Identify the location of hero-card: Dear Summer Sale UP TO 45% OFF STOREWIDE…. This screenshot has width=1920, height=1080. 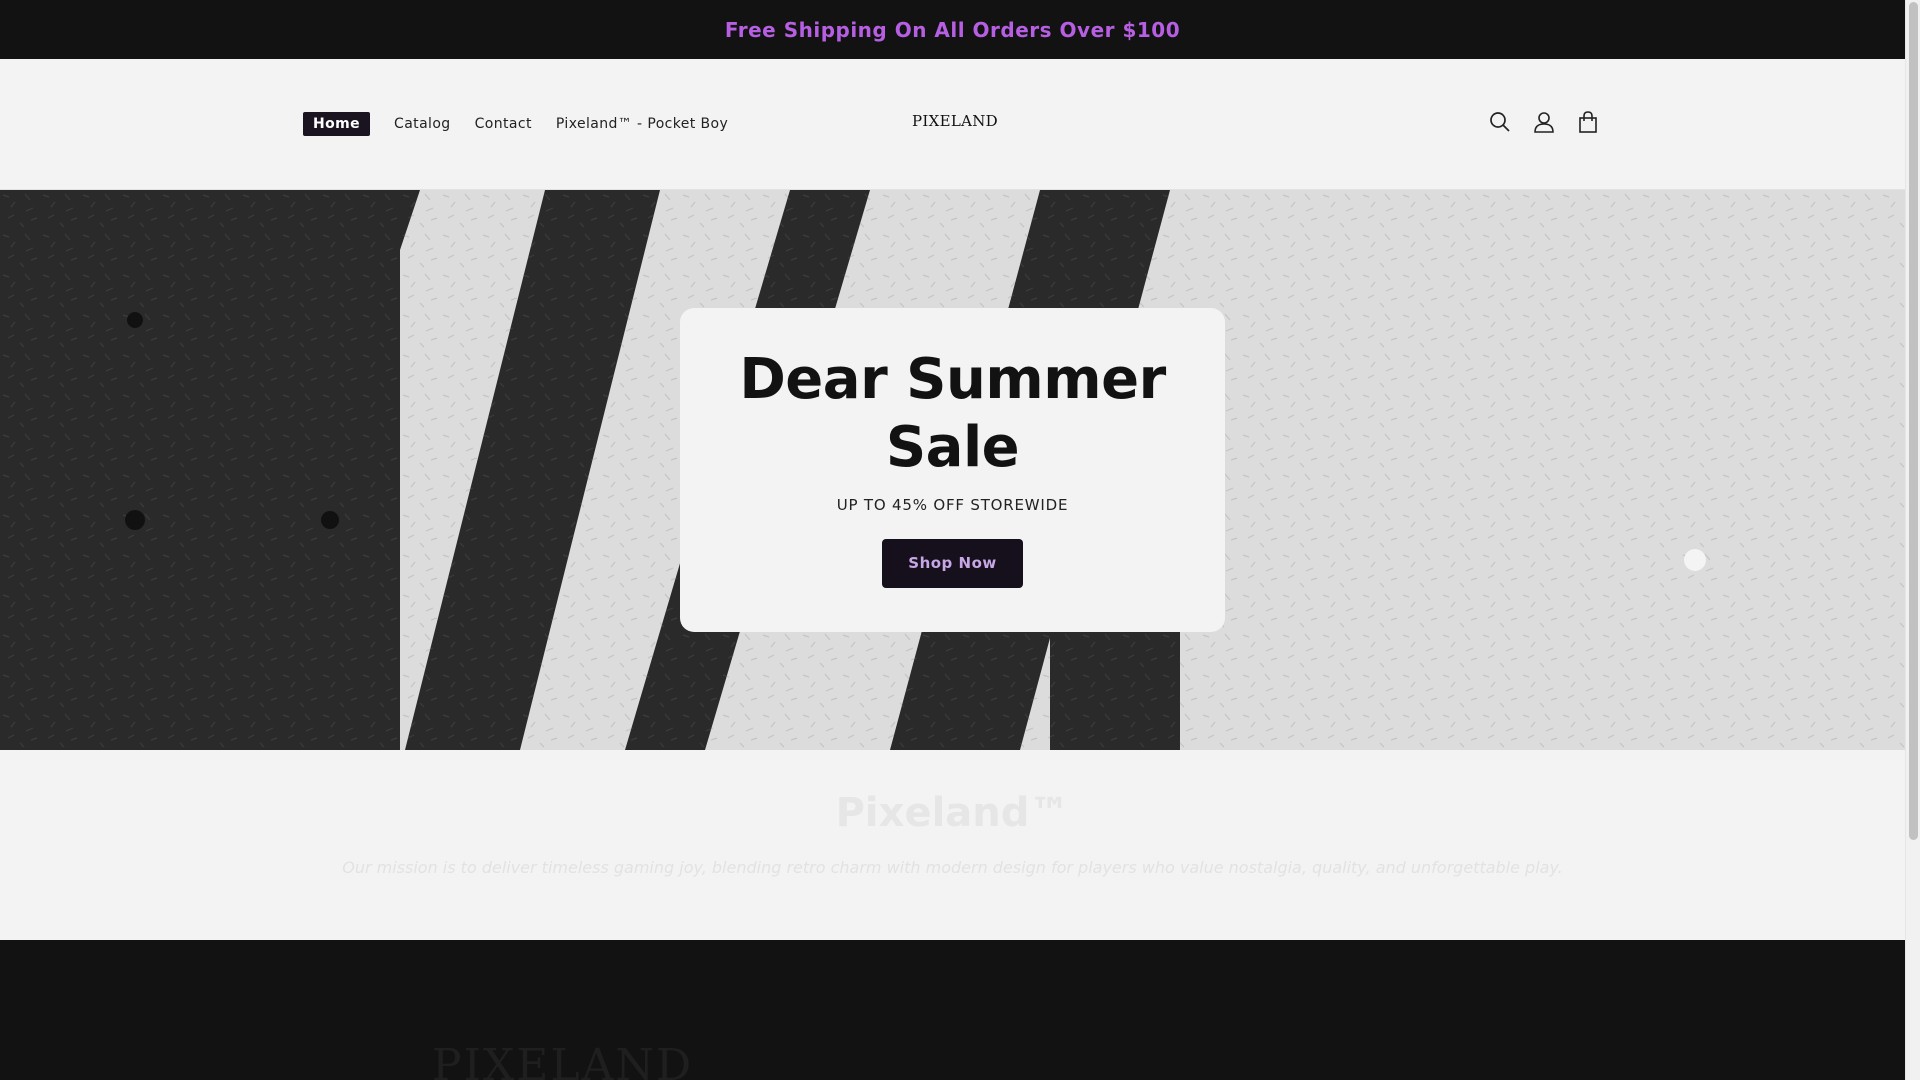
(952, 470).